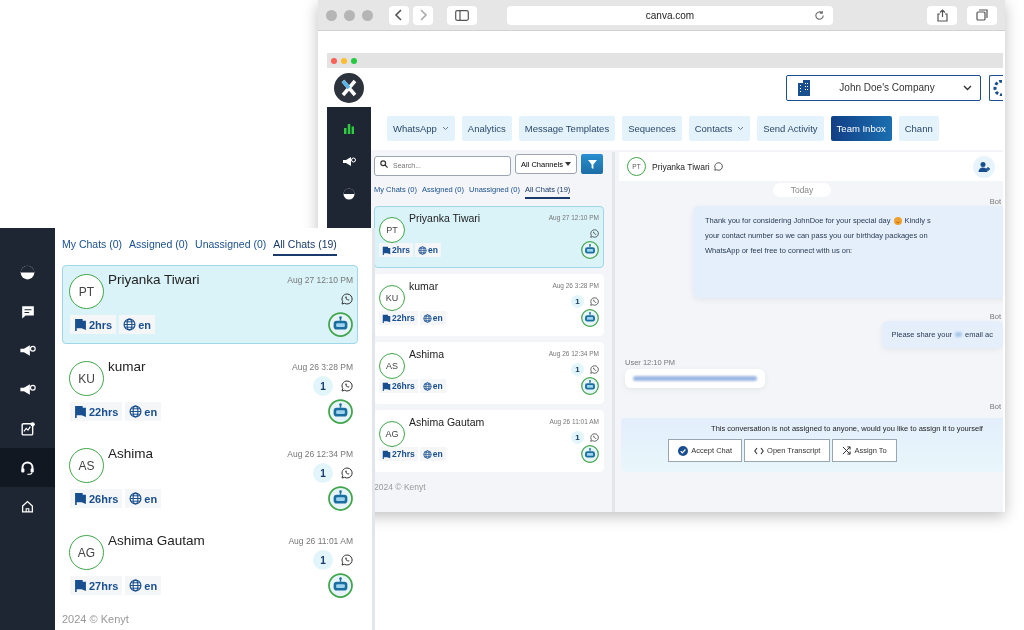 This screenshot has height=630, width=1024. What do you see at coordinates (130, 453) in the screenshot?
I see `contact-name: Ashima` at bounding box center [130, 453].